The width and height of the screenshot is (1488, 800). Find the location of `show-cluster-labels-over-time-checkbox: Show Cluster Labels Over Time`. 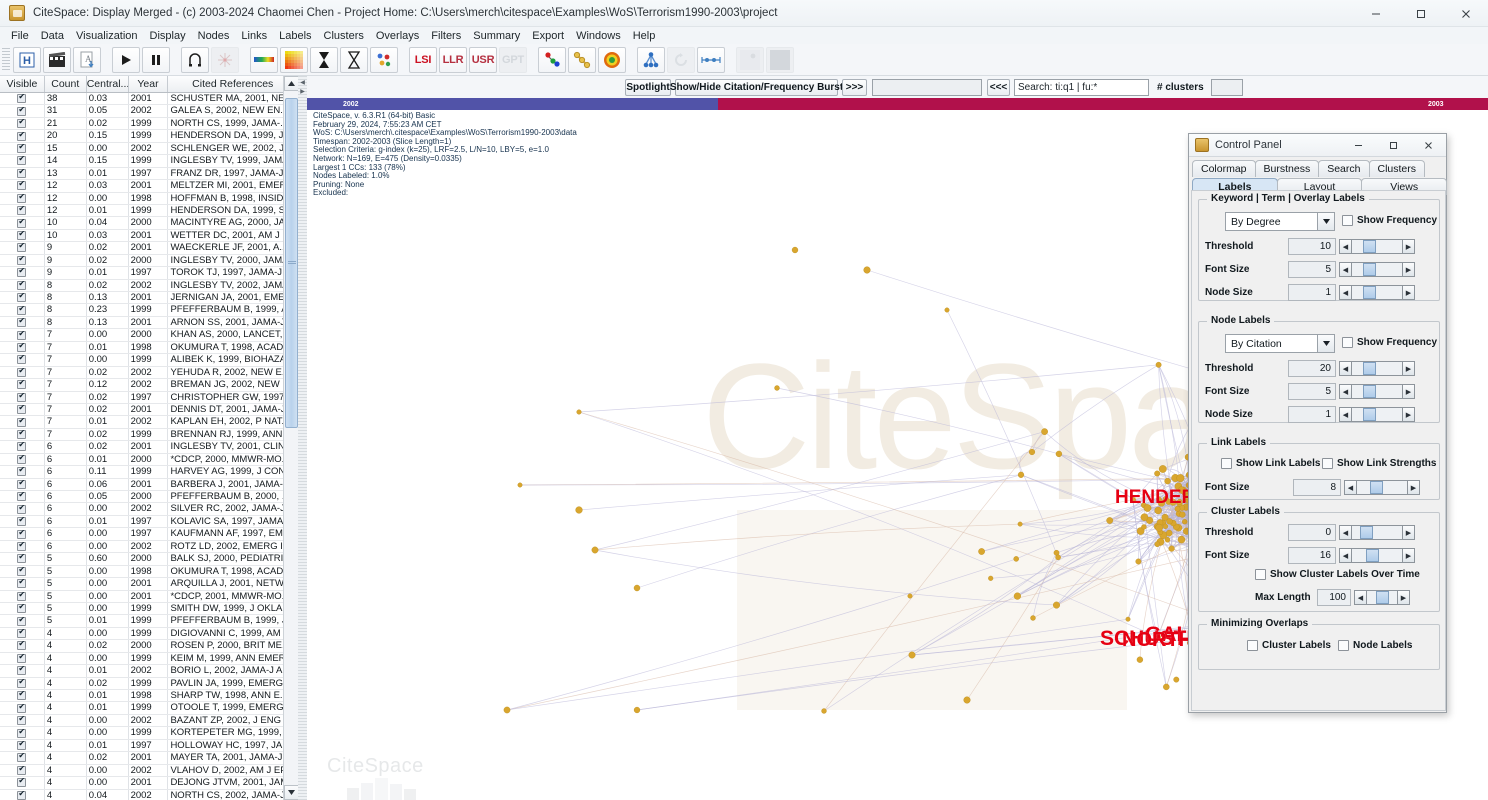

show-cluster-labels-over-time-checkbox: Show Cluster Labels Over Time is located at coordinates (1337, 574).